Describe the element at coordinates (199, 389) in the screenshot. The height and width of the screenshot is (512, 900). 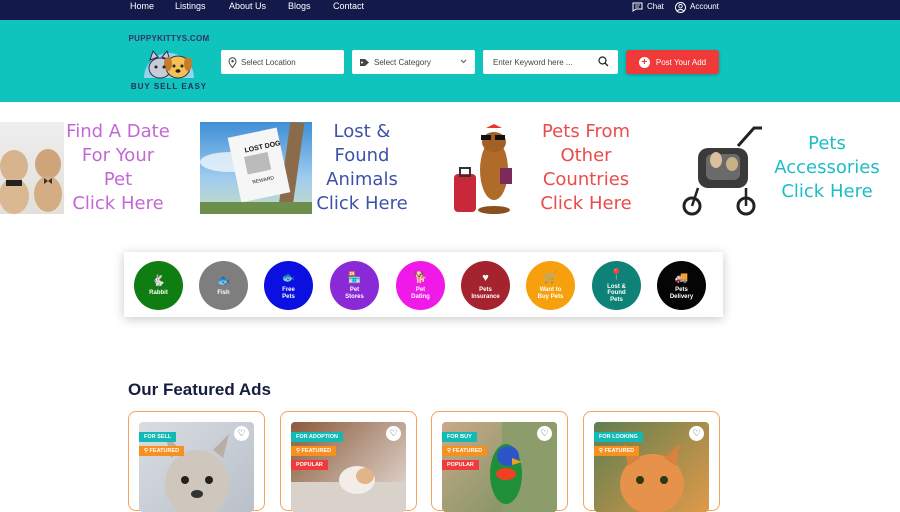
I see `featured-ads-title: Our Featured Ads` at that location.